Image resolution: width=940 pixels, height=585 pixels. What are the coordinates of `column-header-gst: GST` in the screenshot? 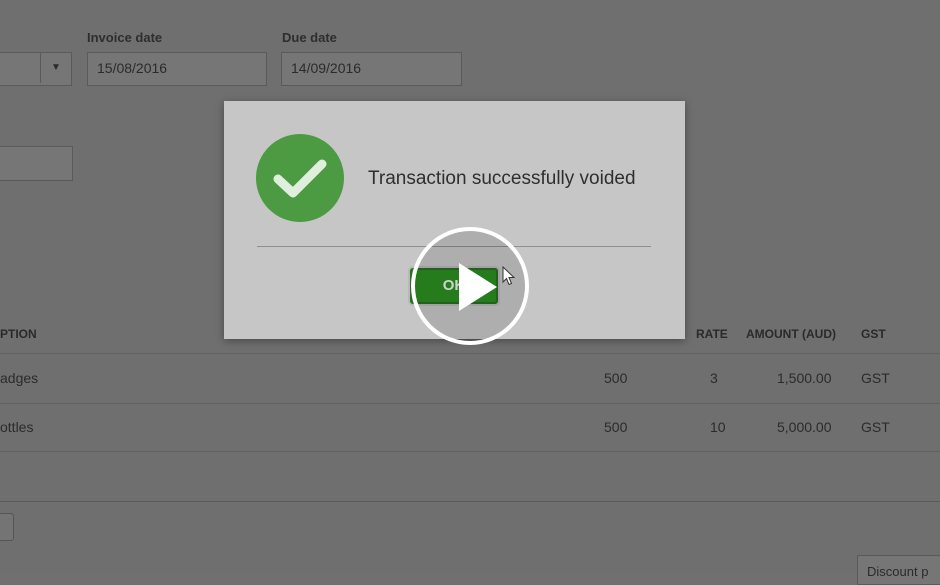 It's located at (873, 334).